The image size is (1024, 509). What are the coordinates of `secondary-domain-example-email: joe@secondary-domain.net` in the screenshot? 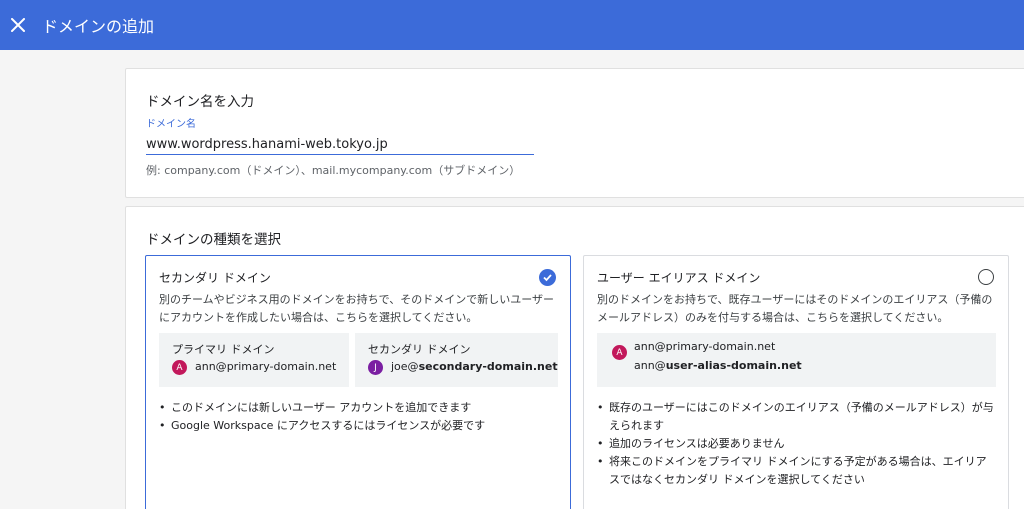 It's located at (474, 366).